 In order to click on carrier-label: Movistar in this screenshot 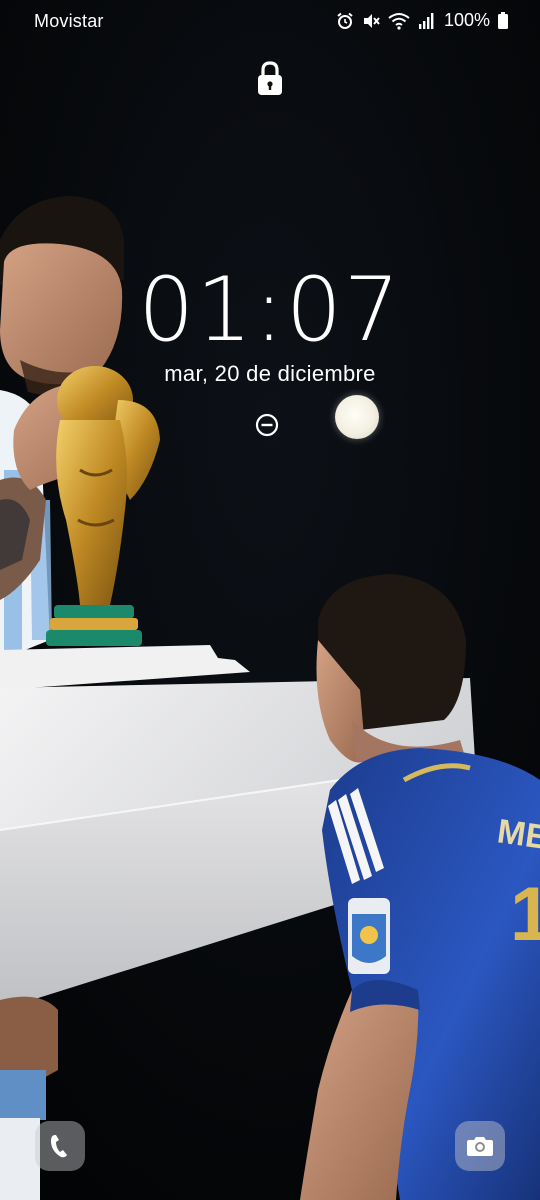, I will do `click(69, 21)`.